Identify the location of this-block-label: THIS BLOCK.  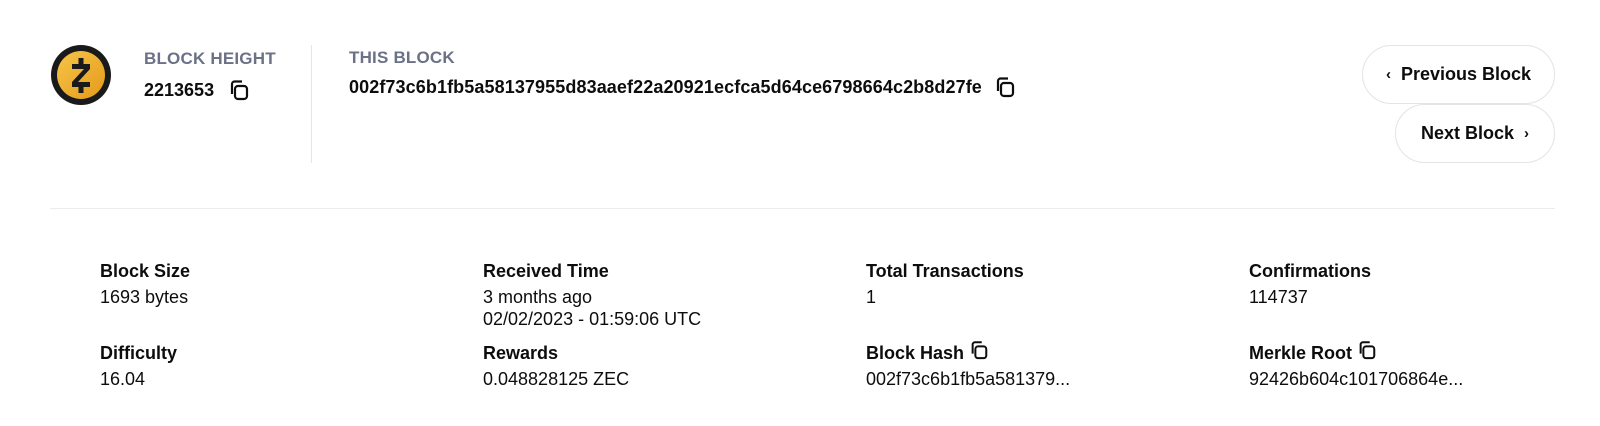
(402, 57).